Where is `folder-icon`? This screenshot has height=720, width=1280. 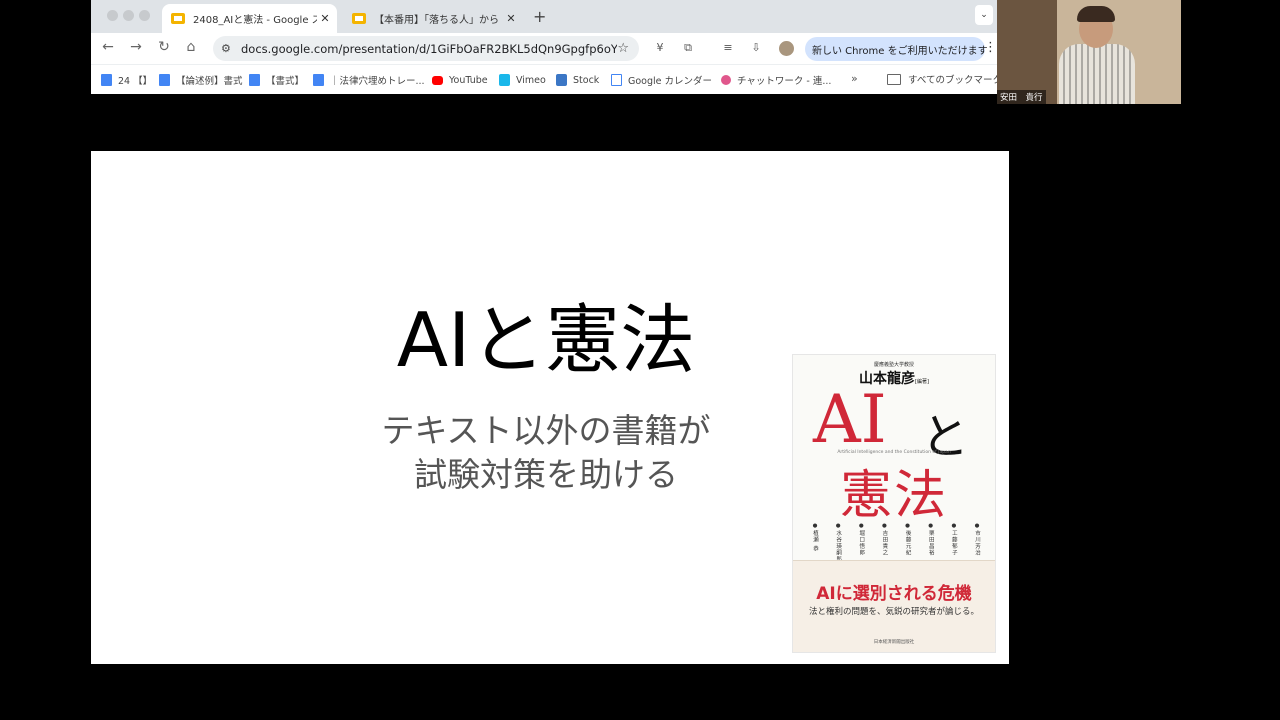 folder-icon is located at coordinates (894, 79).